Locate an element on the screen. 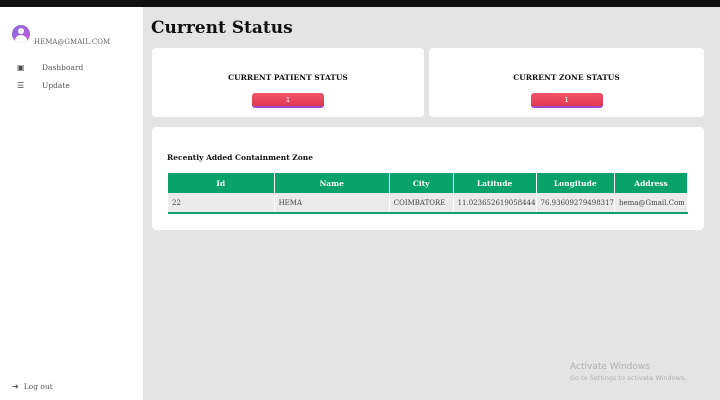 Image resolution: width=720 pixels, height=400 pixels. user-email: HEMA@GMAIL.COM is located at coordinates (72, 42).